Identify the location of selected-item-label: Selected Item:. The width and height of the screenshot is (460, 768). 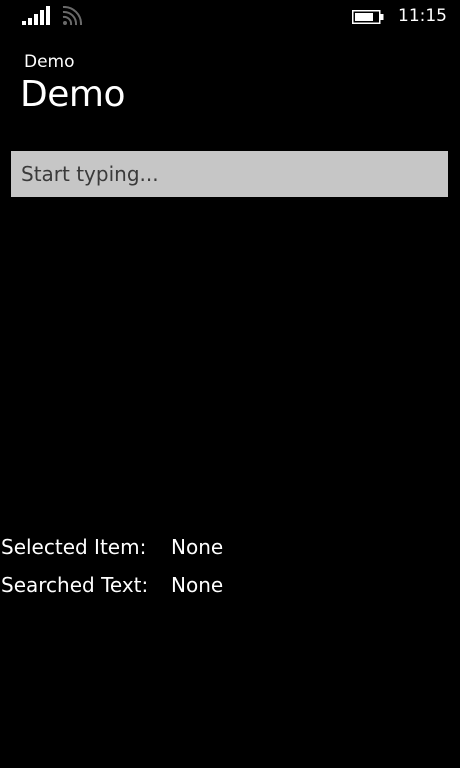
(74, 547).